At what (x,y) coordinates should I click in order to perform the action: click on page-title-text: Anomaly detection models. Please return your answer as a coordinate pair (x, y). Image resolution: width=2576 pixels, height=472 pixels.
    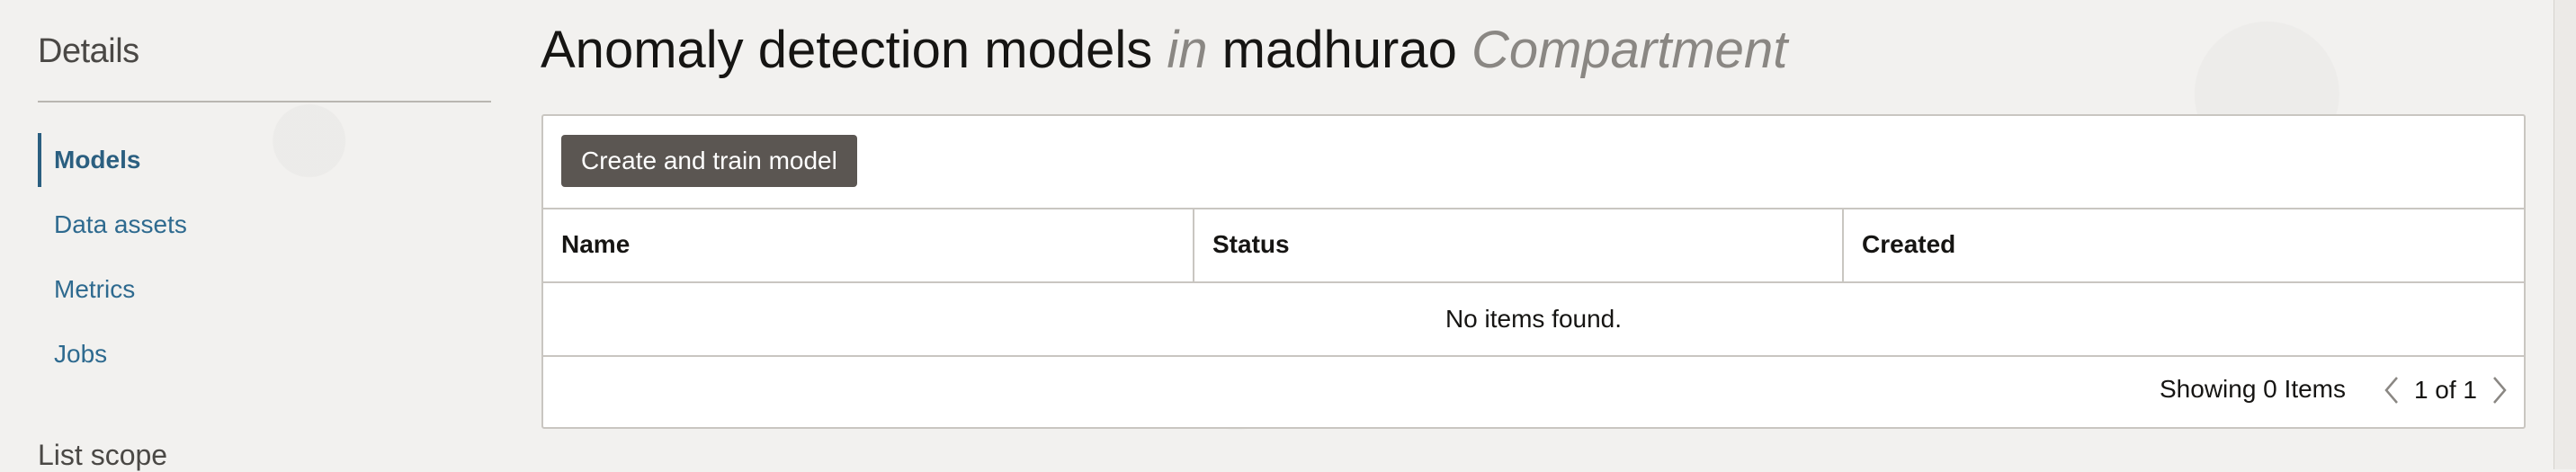
    Looking at the image, I should click on (847, 50).